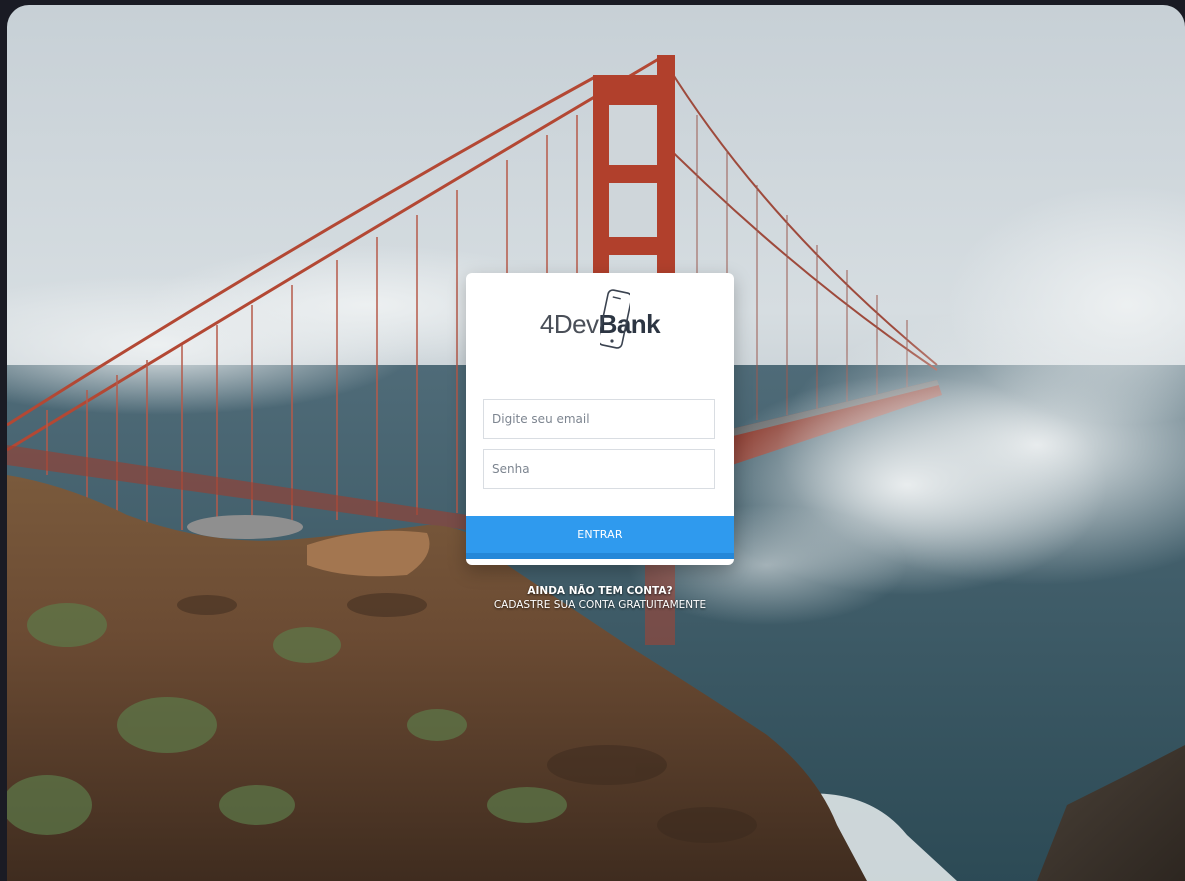 The image size is (1185, 881). What do you see at coordinates (599, 469) in the screenshot?
I see `password-field` at bounding box center [599, 469].